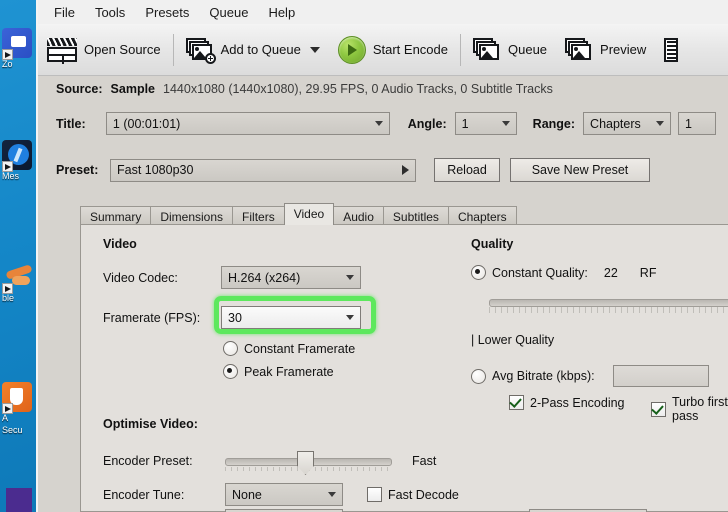  Describe the element at coordinates (567, 402) in the screenshot. I see `two-pass-encoding-option: 2-Pass Encoding` at that location.